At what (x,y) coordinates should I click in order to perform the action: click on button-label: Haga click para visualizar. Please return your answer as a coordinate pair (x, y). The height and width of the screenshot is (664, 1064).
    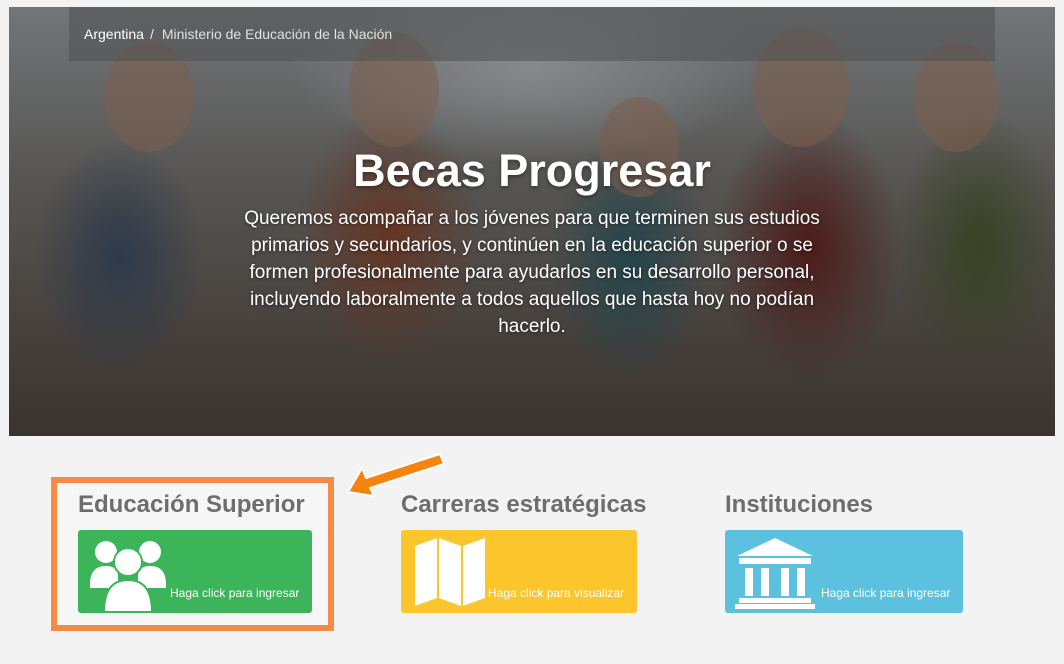
    Looking at the image, I should click on (556, 593).